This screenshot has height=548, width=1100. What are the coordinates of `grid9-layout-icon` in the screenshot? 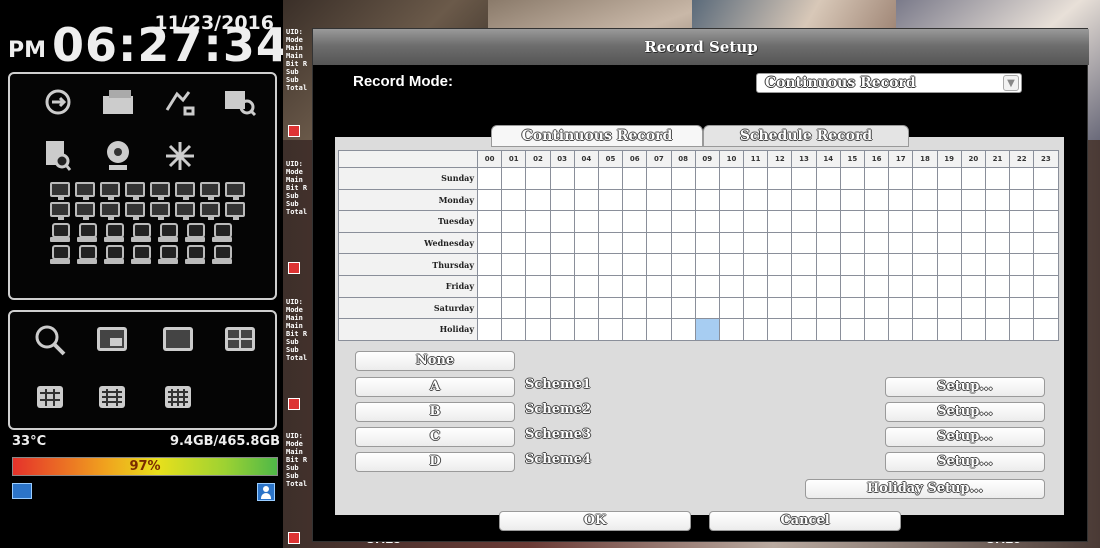 It's located at (50, 398).